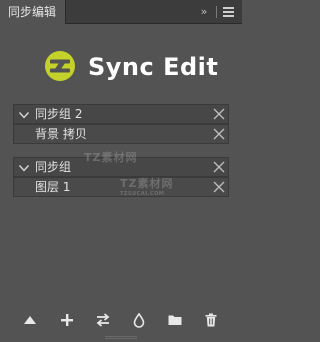 The width and height of the screenshot is (320, 342). Describe the element at coordinates (142, 194) in the screenshot. I see `watermark-url: TZSUCAI.COM` at that location.